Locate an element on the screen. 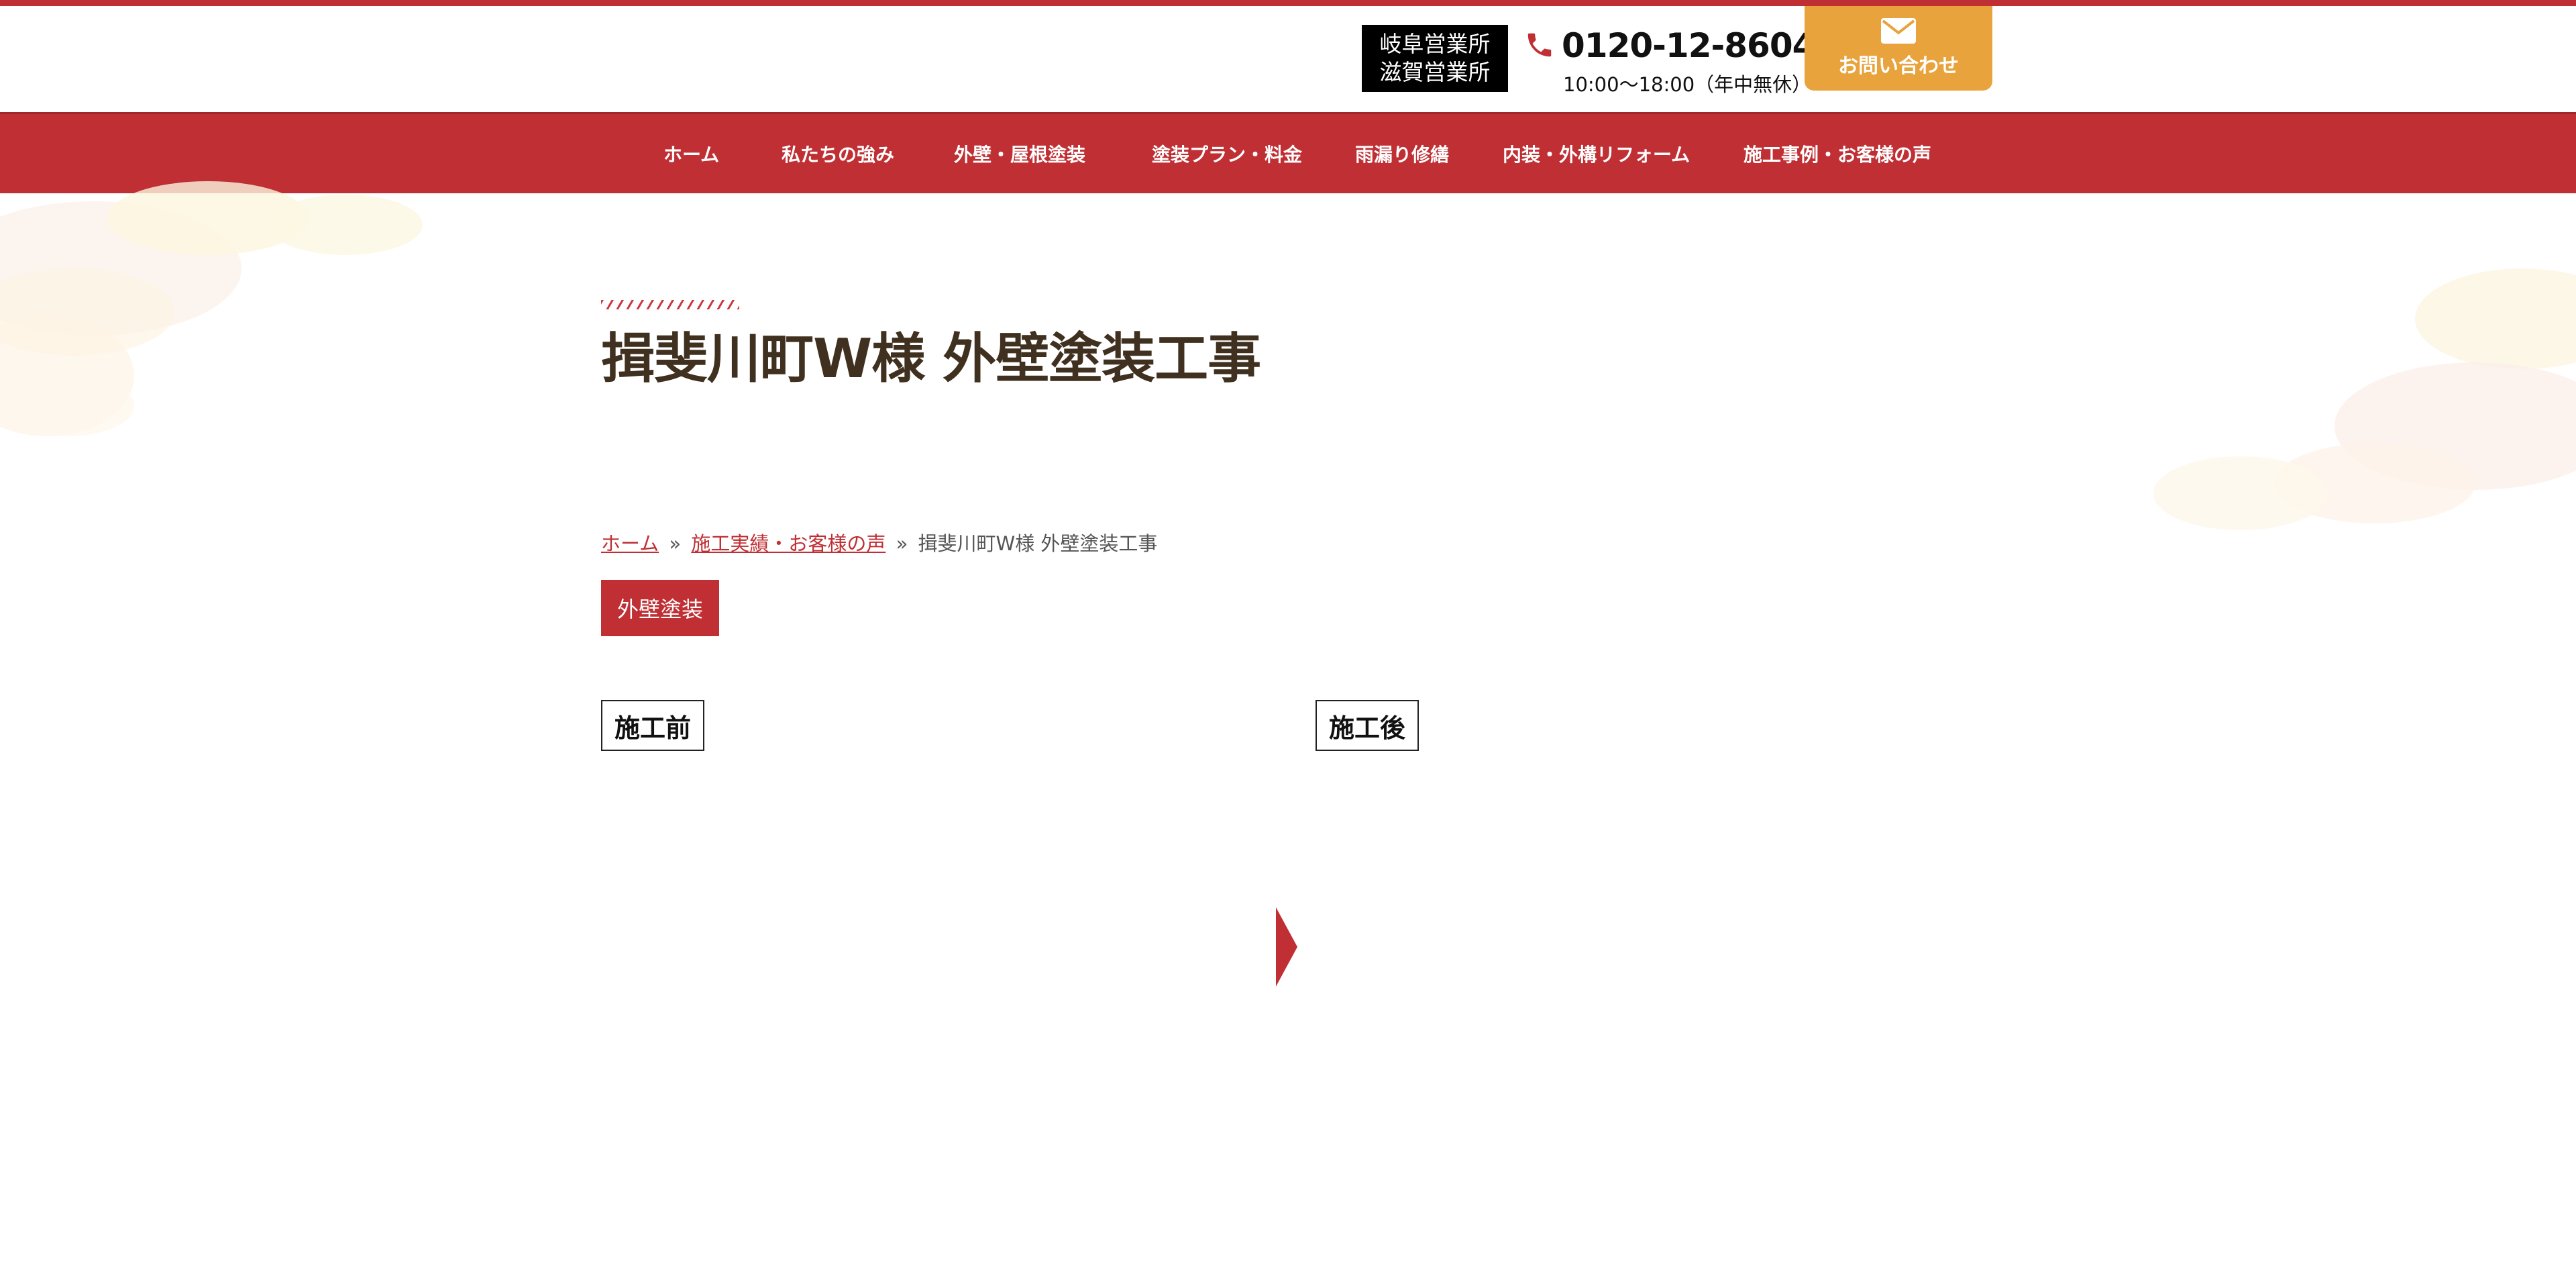 The height and width of the screenshot is (1263, 2576). breadcrumb-section: 施工実績・お客様の声 is located at coordinates (788, 543).